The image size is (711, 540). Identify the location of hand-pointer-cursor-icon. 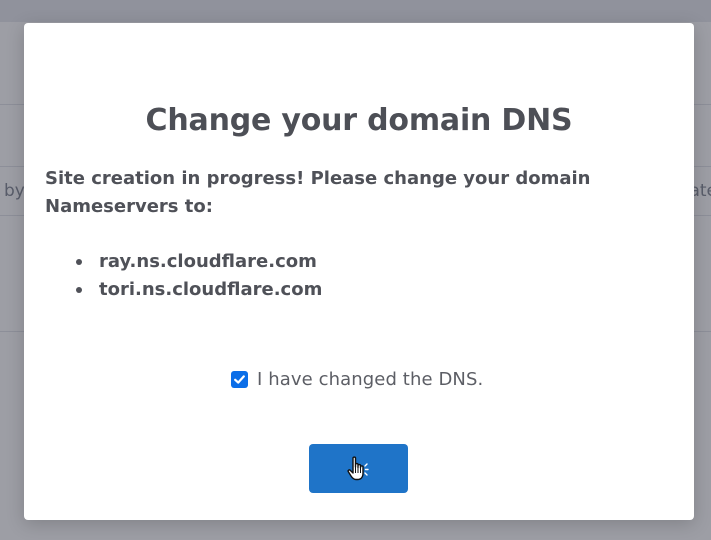
(357, 467).